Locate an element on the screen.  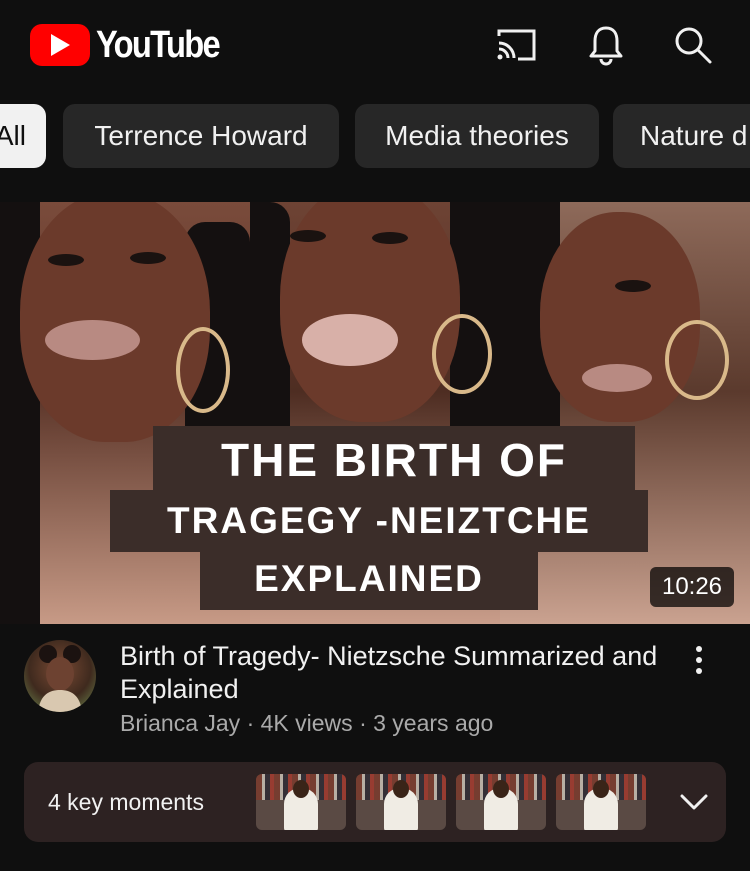
upload-age: 3 years ago is located at coordinates (433, 723).